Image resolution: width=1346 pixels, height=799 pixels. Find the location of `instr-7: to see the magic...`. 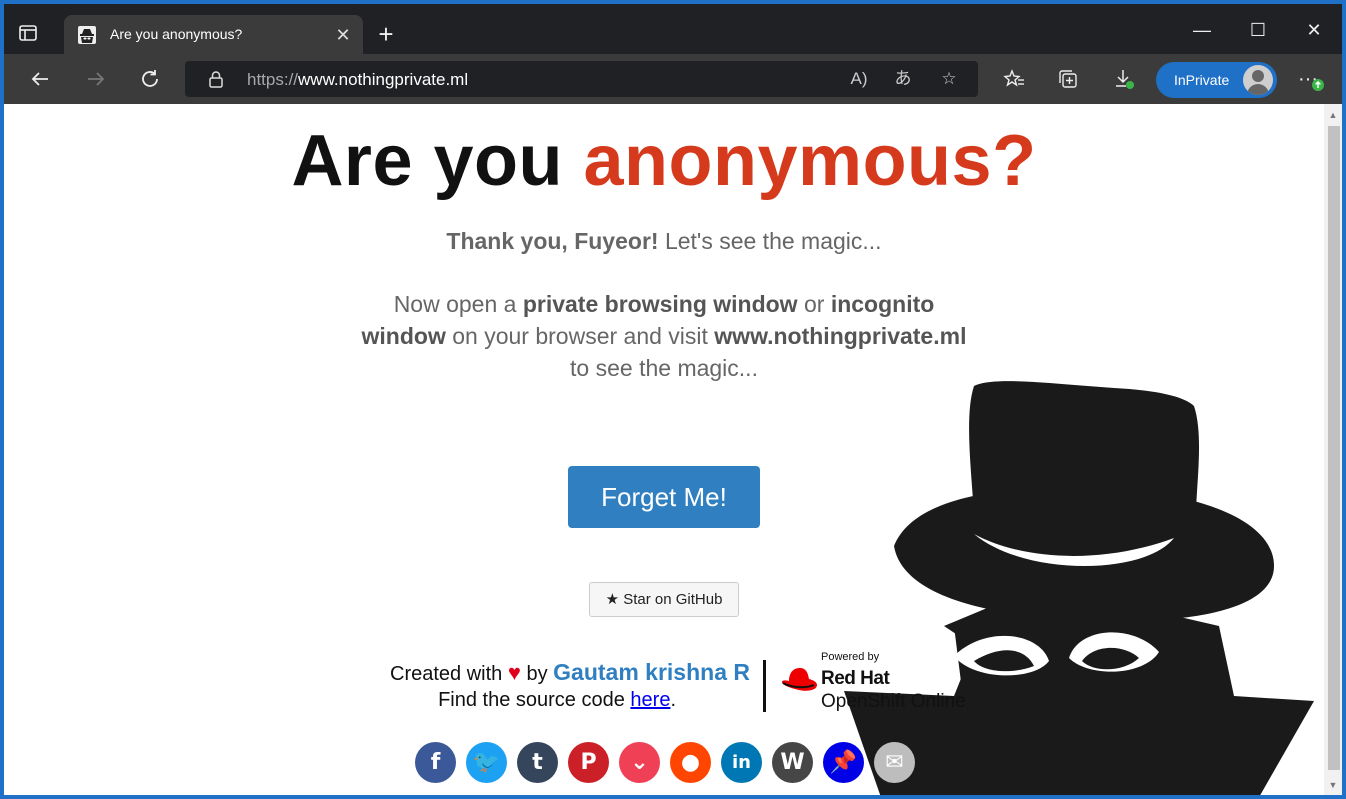

instr-7: to see the magic... is located at coordinates (664, 368).